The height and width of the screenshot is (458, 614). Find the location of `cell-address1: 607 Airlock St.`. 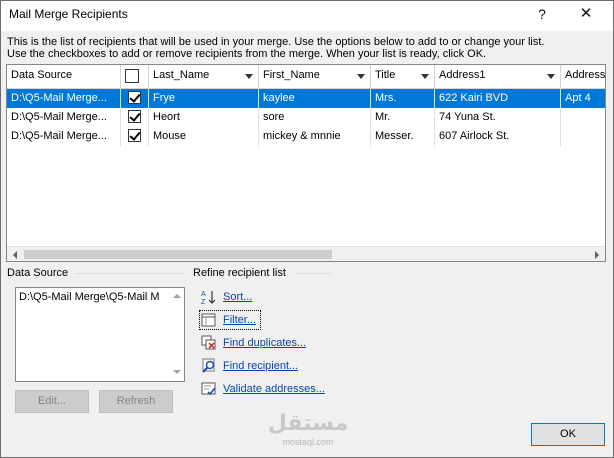

cell-address1: 607 Airlock St. is located at coordinates (474, 136).